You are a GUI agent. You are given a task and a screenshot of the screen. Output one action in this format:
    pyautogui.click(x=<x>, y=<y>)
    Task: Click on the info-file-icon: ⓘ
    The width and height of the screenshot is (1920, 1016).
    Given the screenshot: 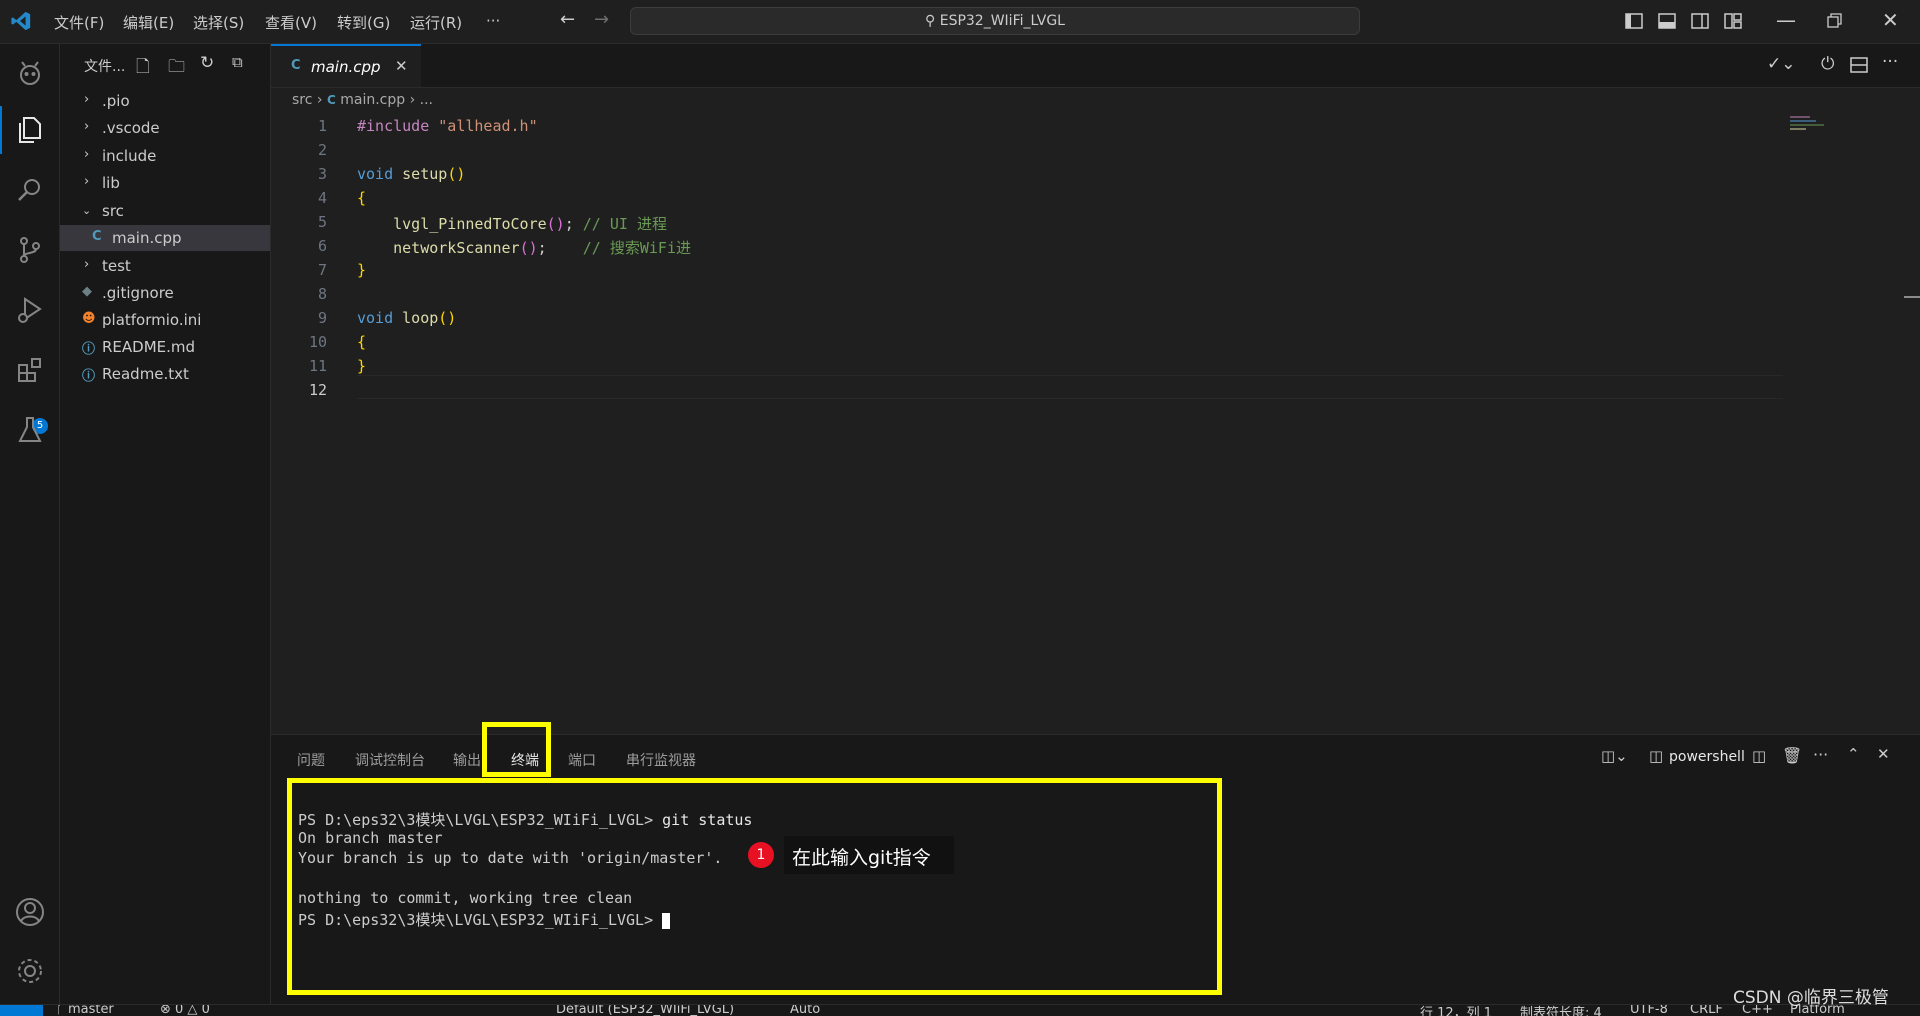 What is the action you would take?
    pyautogui.click(x=89, y=349)
    